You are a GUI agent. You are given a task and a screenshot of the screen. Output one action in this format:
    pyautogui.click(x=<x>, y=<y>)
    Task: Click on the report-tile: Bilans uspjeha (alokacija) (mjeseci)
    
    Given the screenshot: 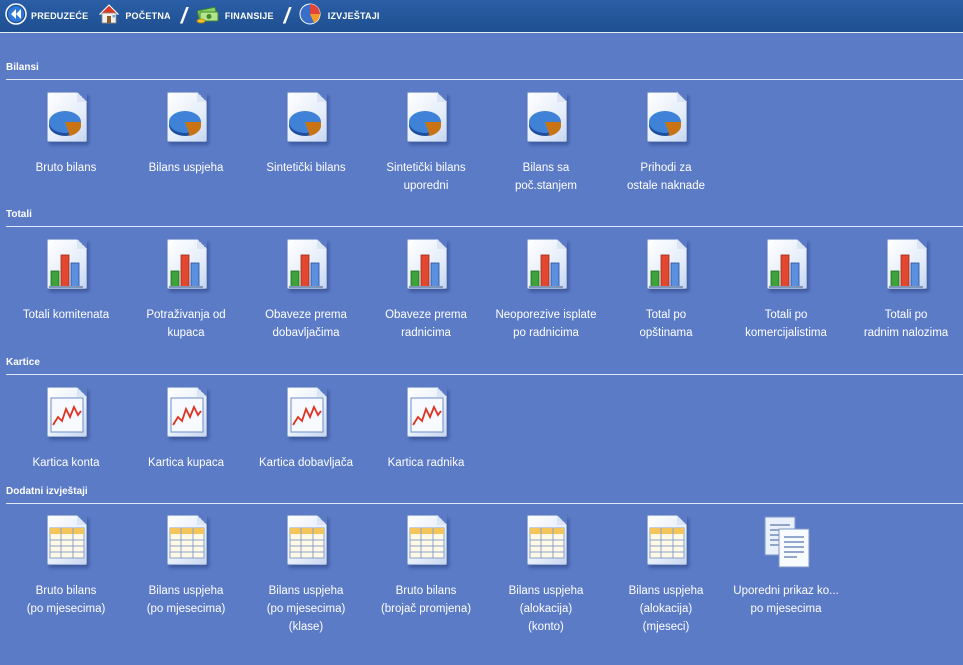 What is the action you would take?
    pyautogui.click(x=666, y=574)
    